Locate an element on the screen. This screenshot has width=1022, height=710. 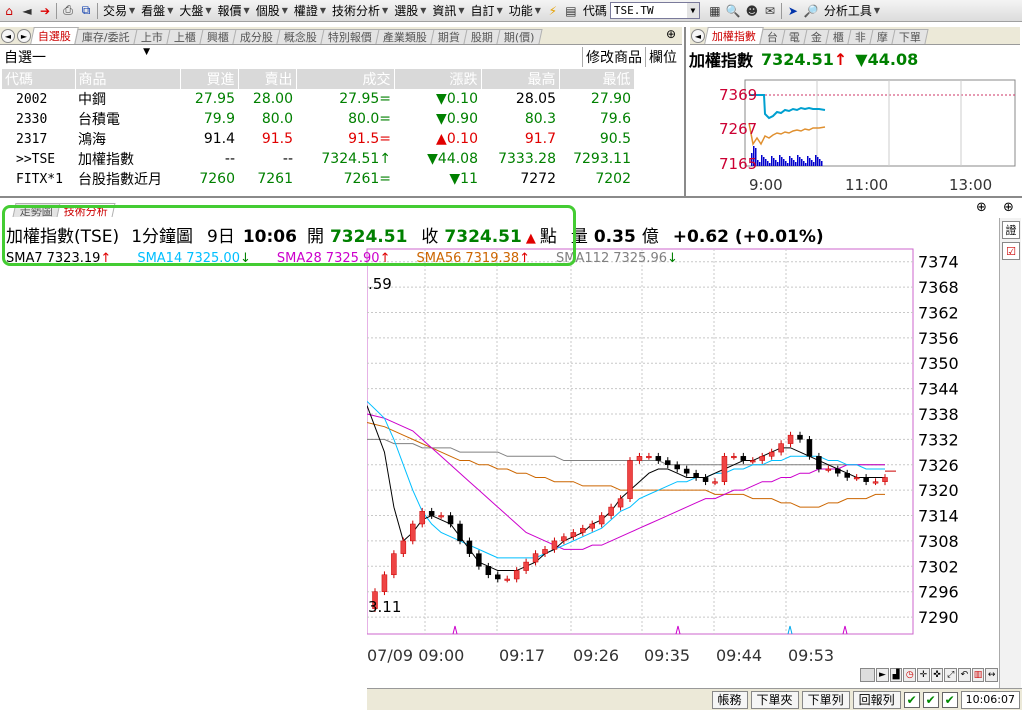
undo-icon: ↶ is located at coordinates (964, 675).